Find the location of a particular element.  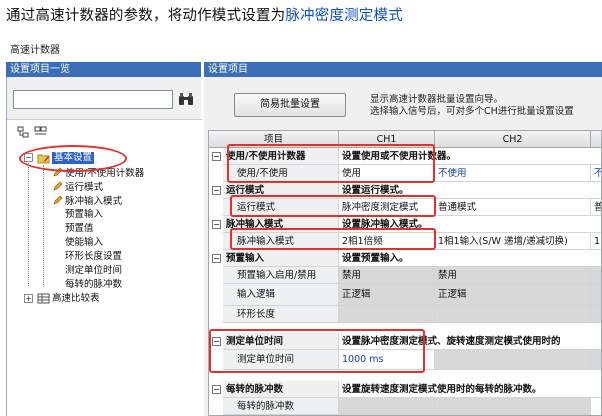

easy-bulk-setting-button: 简易批量设置 is located at coordinates (290, 105).